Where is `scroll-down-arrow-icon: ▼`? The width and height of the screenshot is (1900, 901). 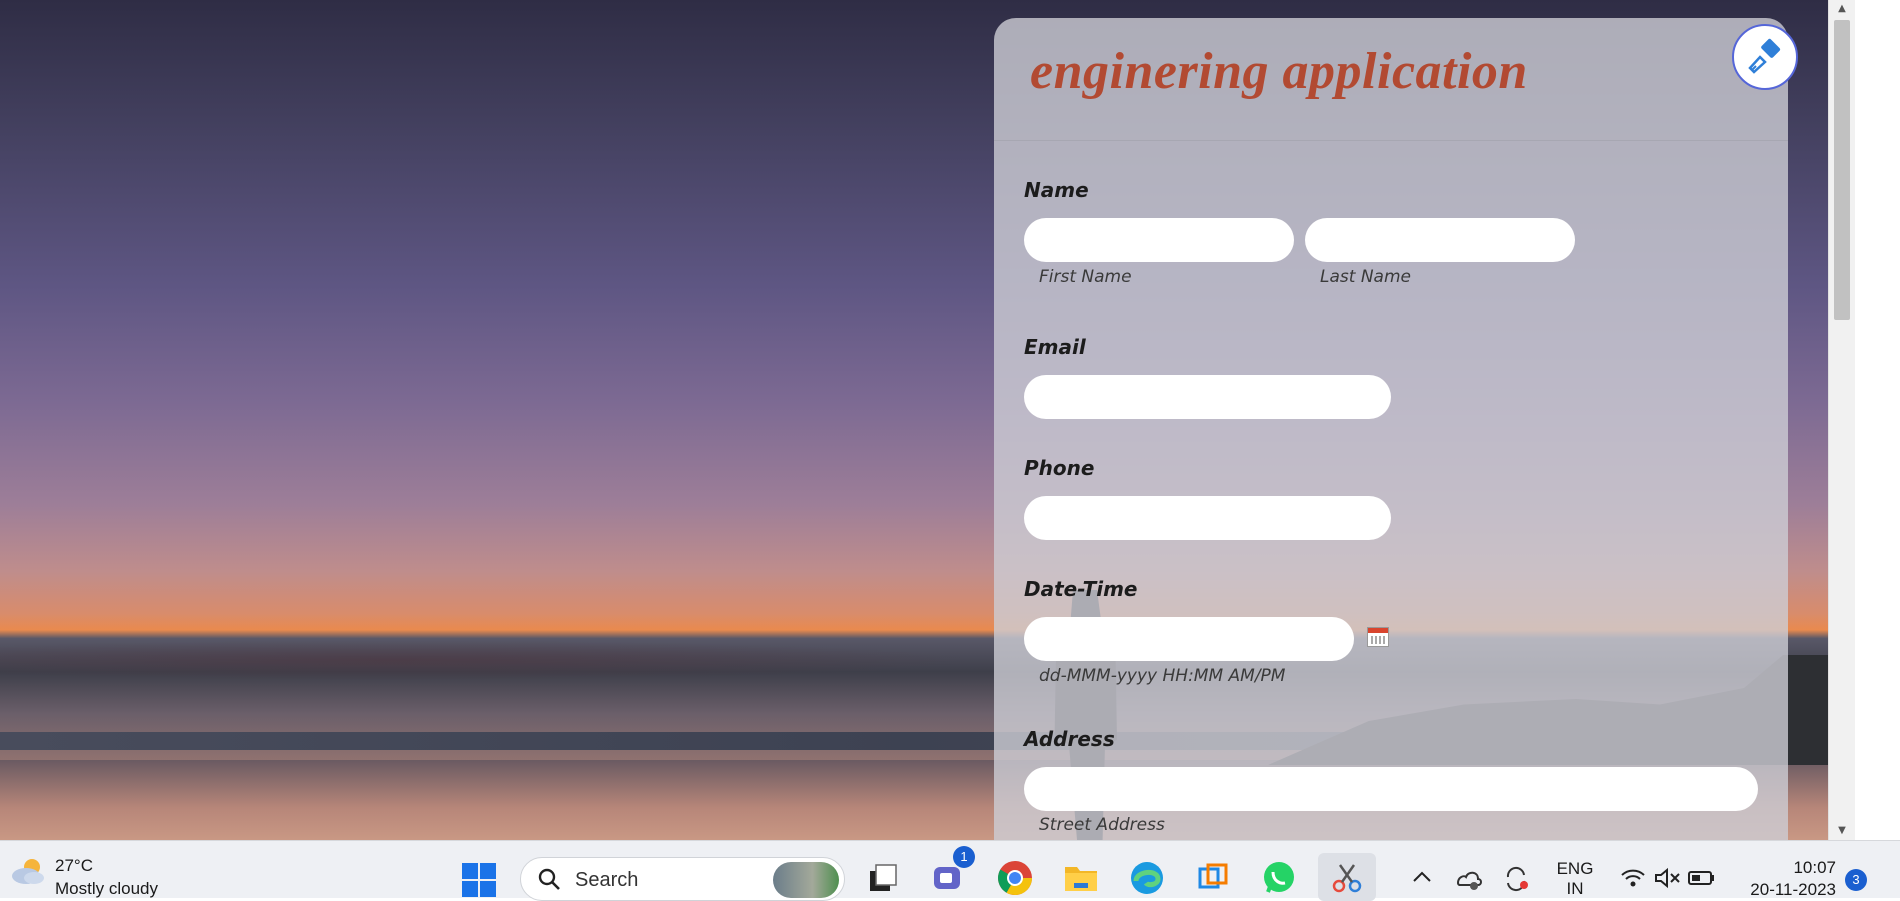
scroll-down-arrow-icon: ▼ is located at coordinates (1842, 831).